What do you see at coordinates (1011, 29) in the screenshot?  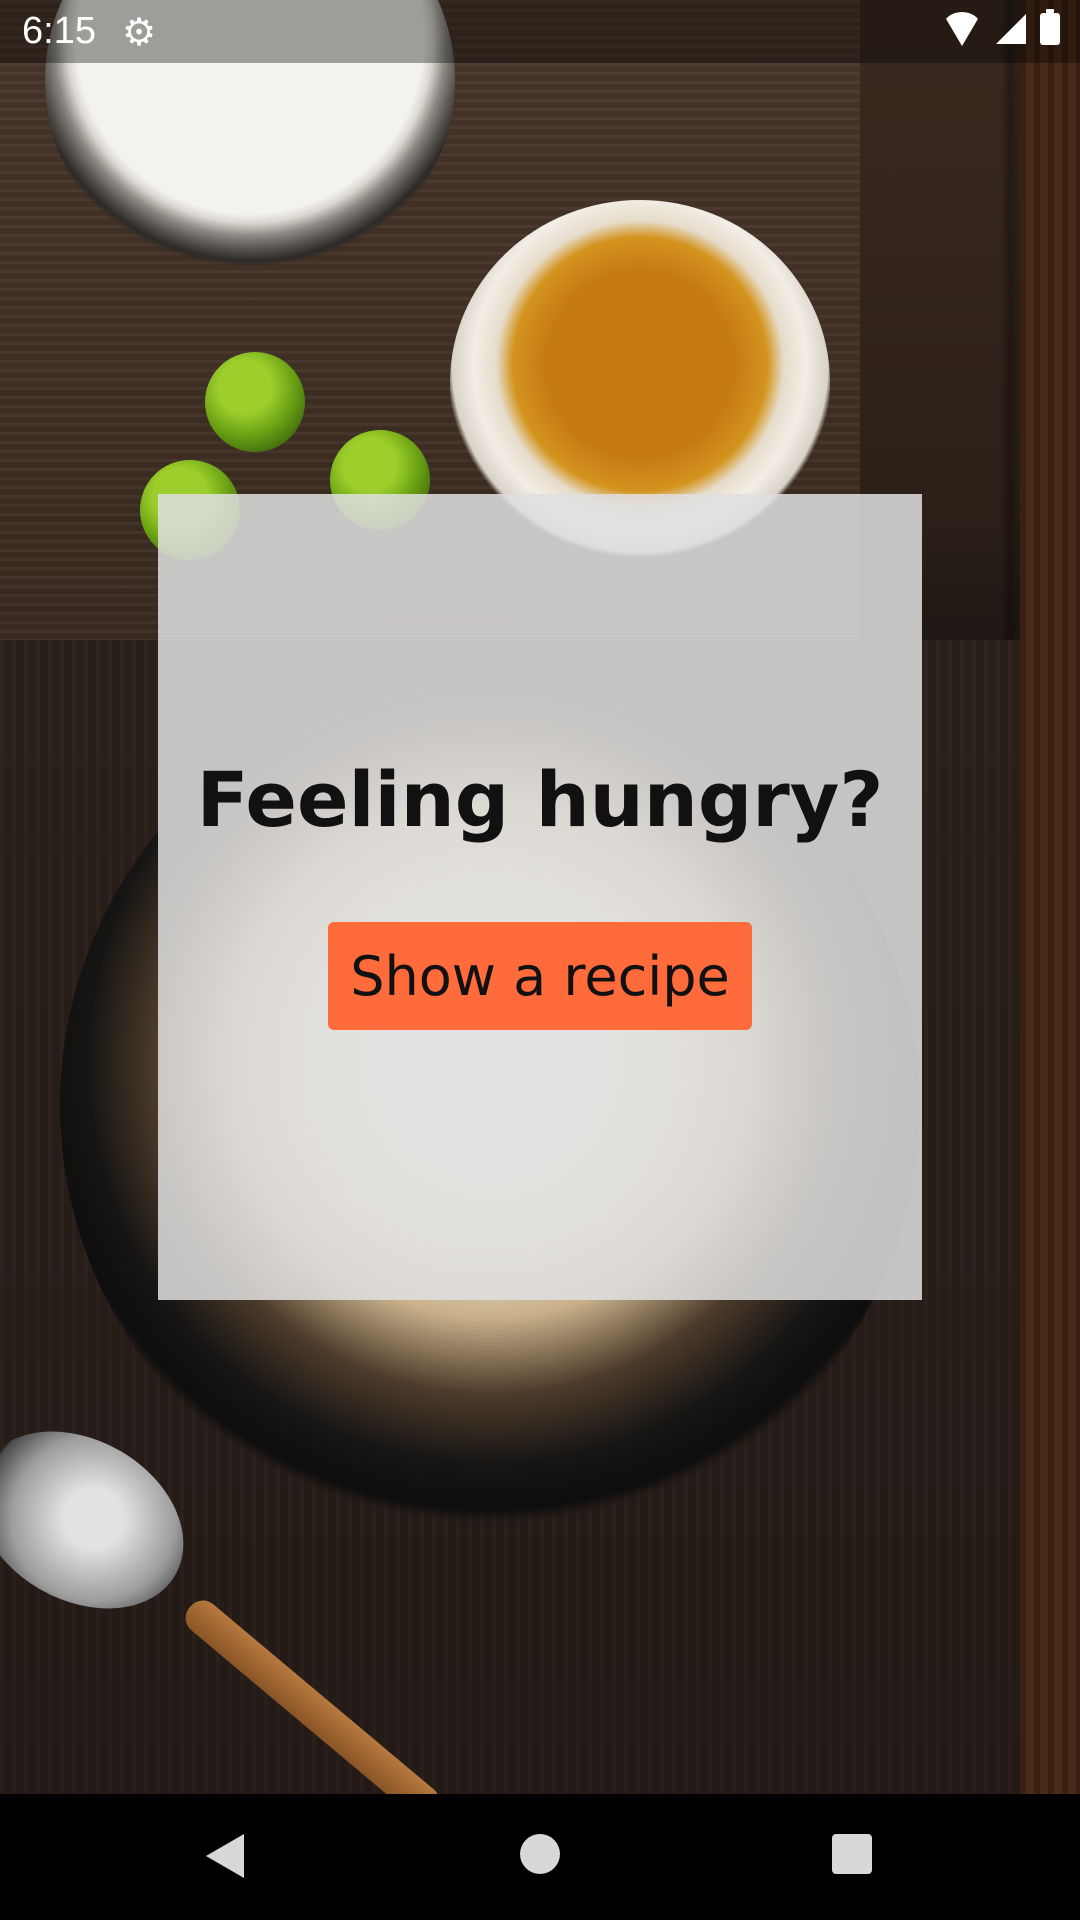 I see `signal-icon` at bounding box center [1011, 29].